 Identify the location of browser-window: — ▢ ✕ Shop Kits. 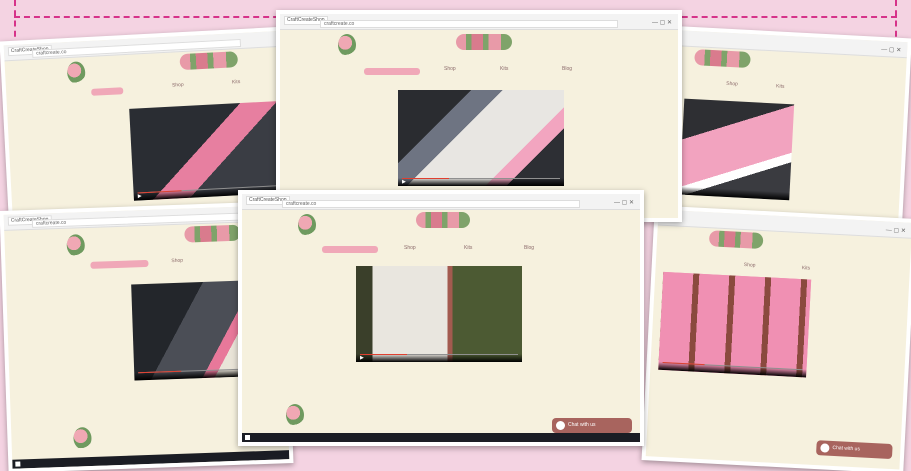
(786, 127).